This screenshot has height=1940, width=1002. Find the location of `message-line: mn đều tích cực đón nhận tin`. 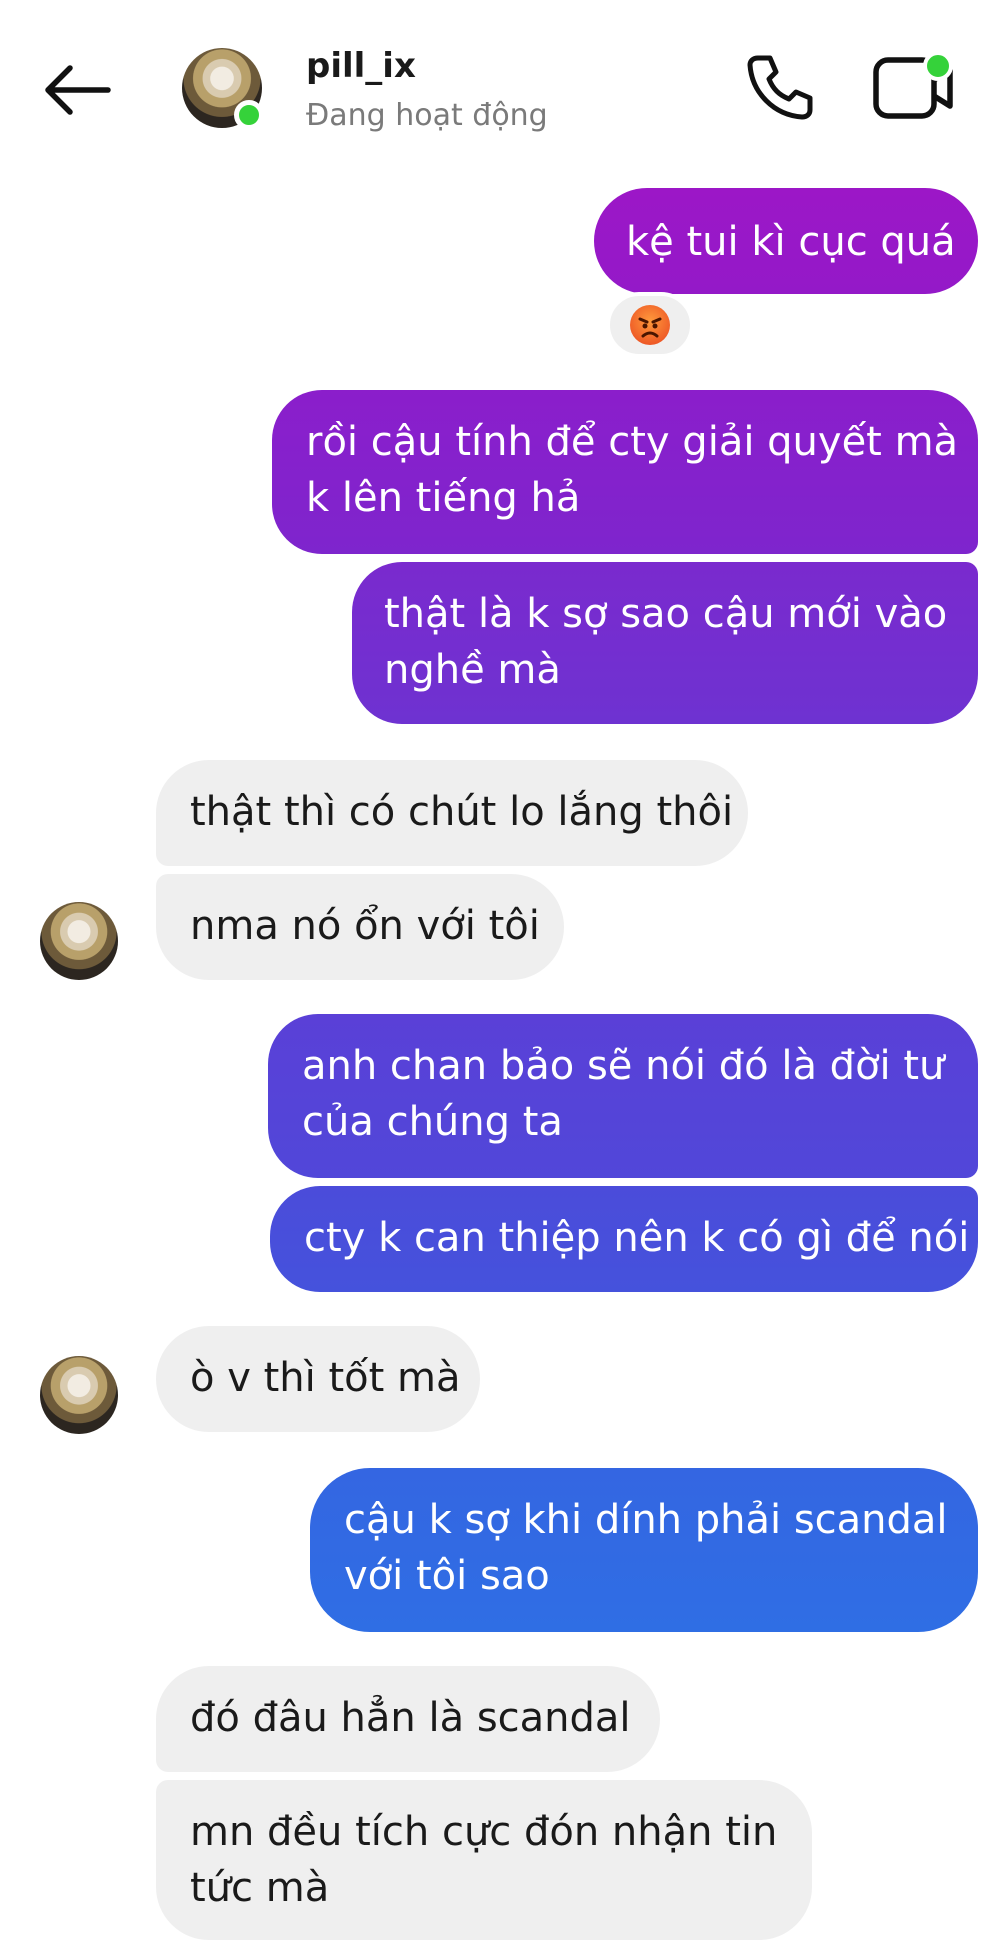

message-line: mn đều tích cực đón nhận tin is located at coordinates (484, 1832).